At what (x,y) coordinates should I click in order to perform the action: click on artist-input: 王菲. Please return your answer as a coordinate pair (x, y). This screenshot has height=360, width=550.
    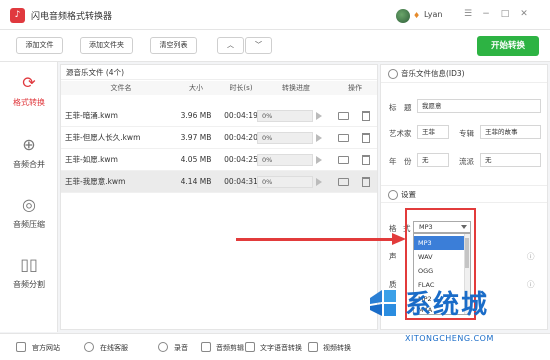
    Looking at the image, I should click on (433, 132).